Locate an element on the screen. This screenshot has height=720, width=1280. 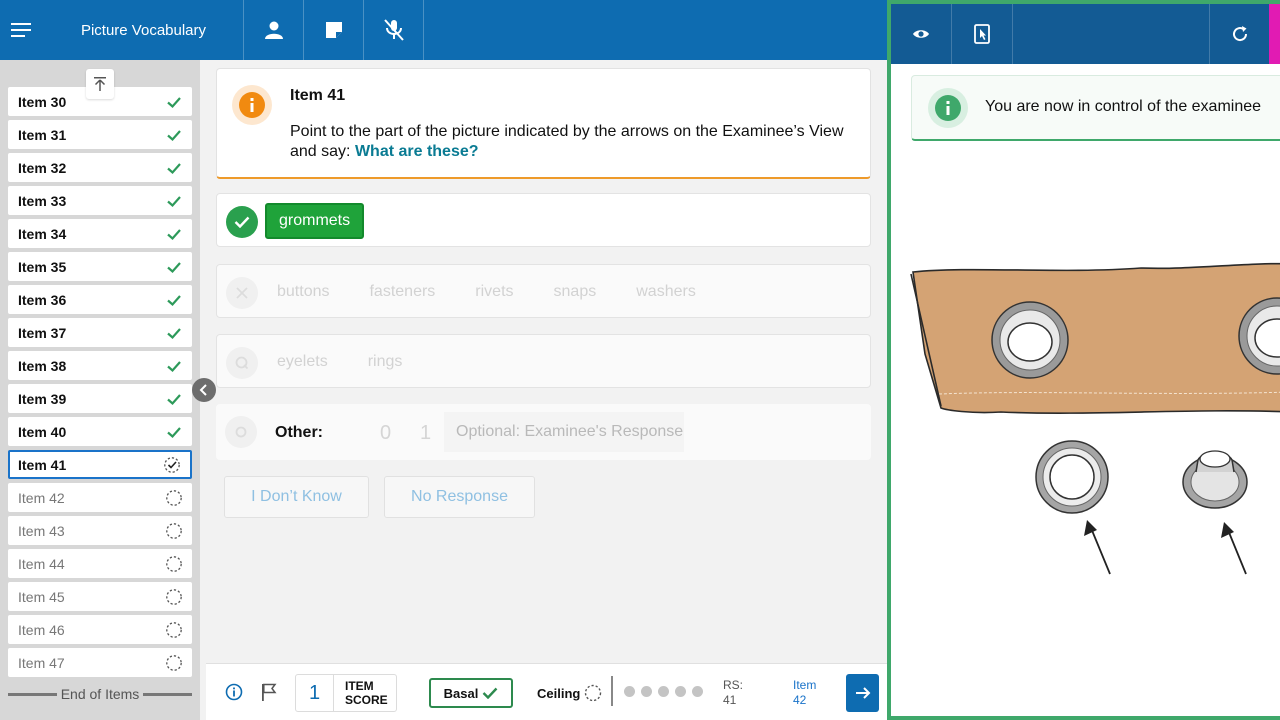
sidebar-item-label: Item 33 is located at coordinates (42, 200).